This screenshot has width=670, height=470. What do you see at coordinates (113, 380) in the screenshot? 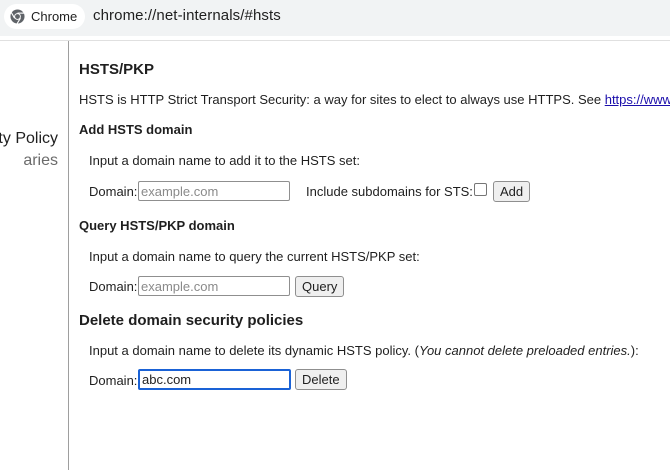
I see `delete-domain-label: Domain:` at bounding box center [113, 380].